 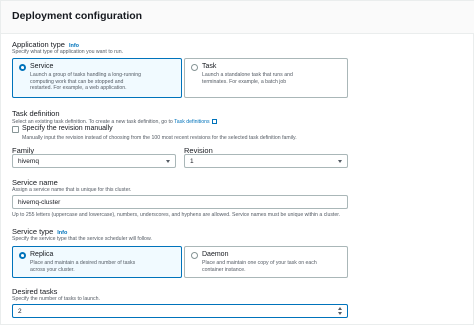 What do you see at coordinates (192, 161) in the screenshot?
I see `revision-value: 1` at bounding box center [192, 161].